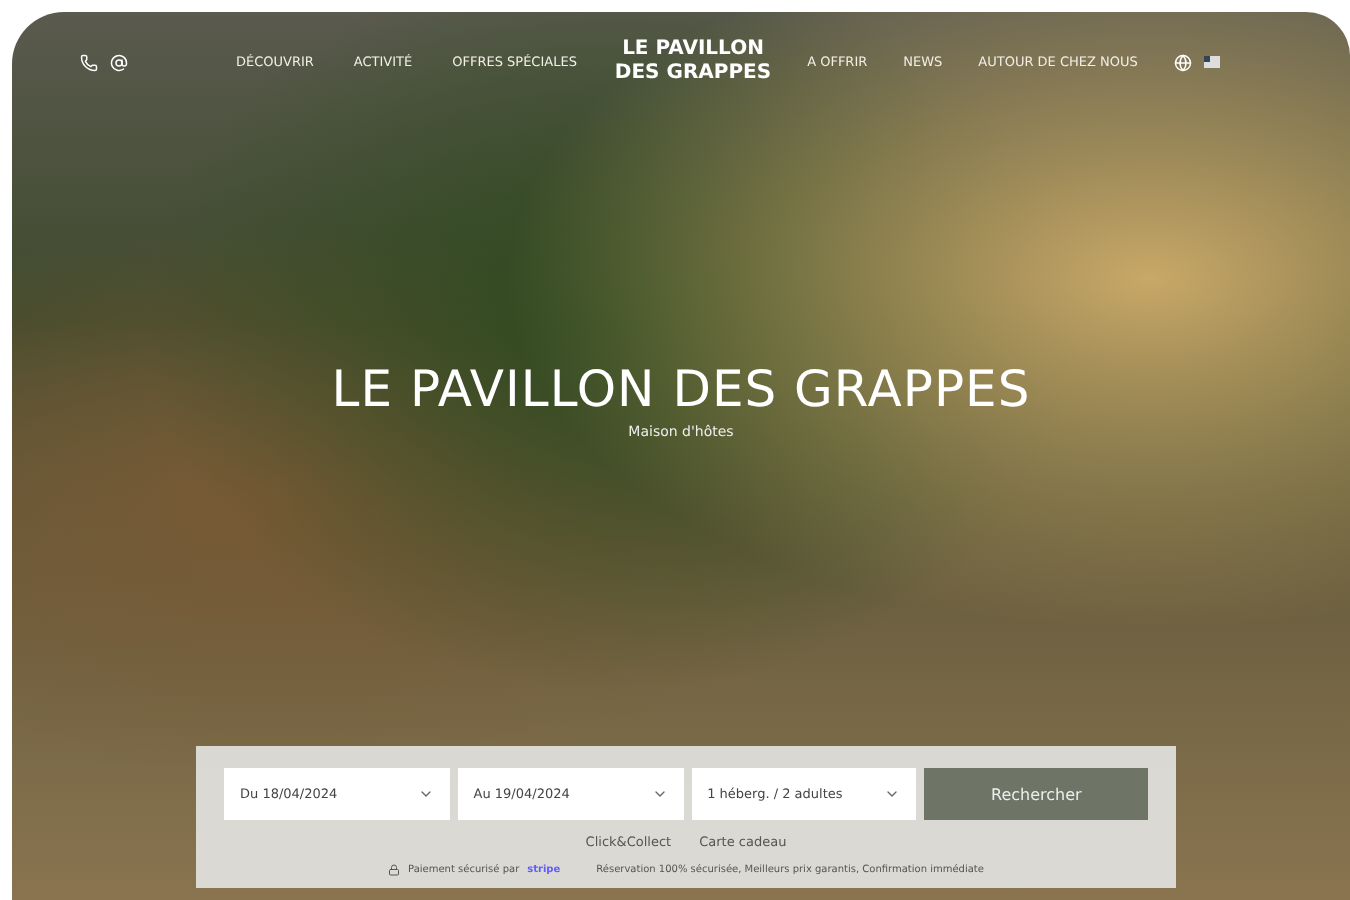 The image size is (1350, 900). Describe the element at coordinates (681, 388) in the screenshot. I see `hero-title: LE PAVILLON DES GRAPPES` at that location.